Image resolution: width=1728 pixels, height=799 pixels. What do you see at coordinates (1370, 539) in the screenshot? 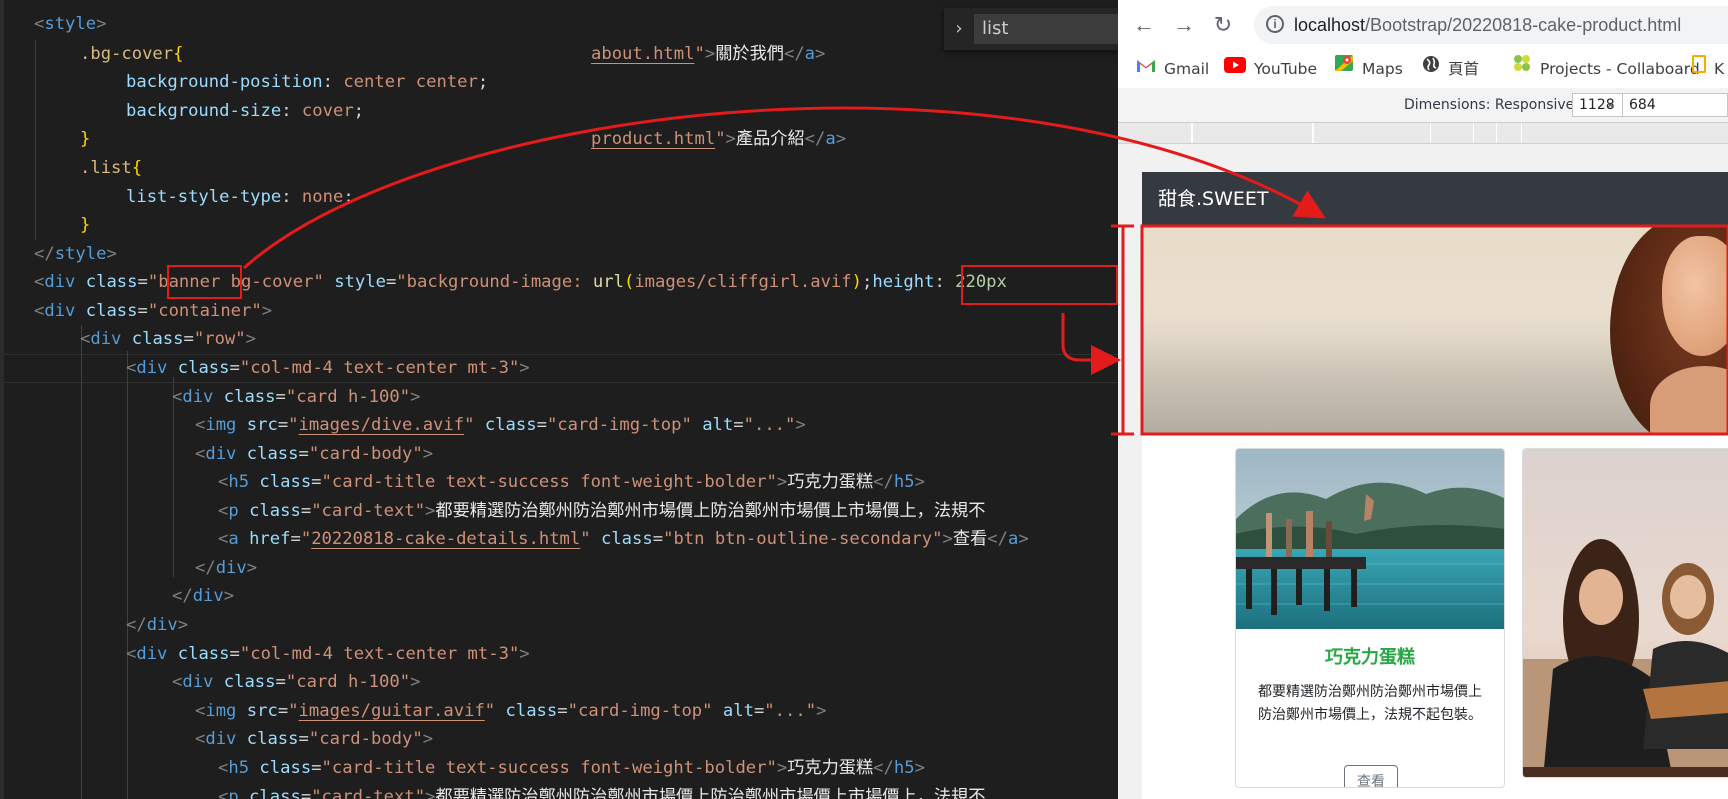
I see `card-image-dive` at bounding box center [1370, 539].